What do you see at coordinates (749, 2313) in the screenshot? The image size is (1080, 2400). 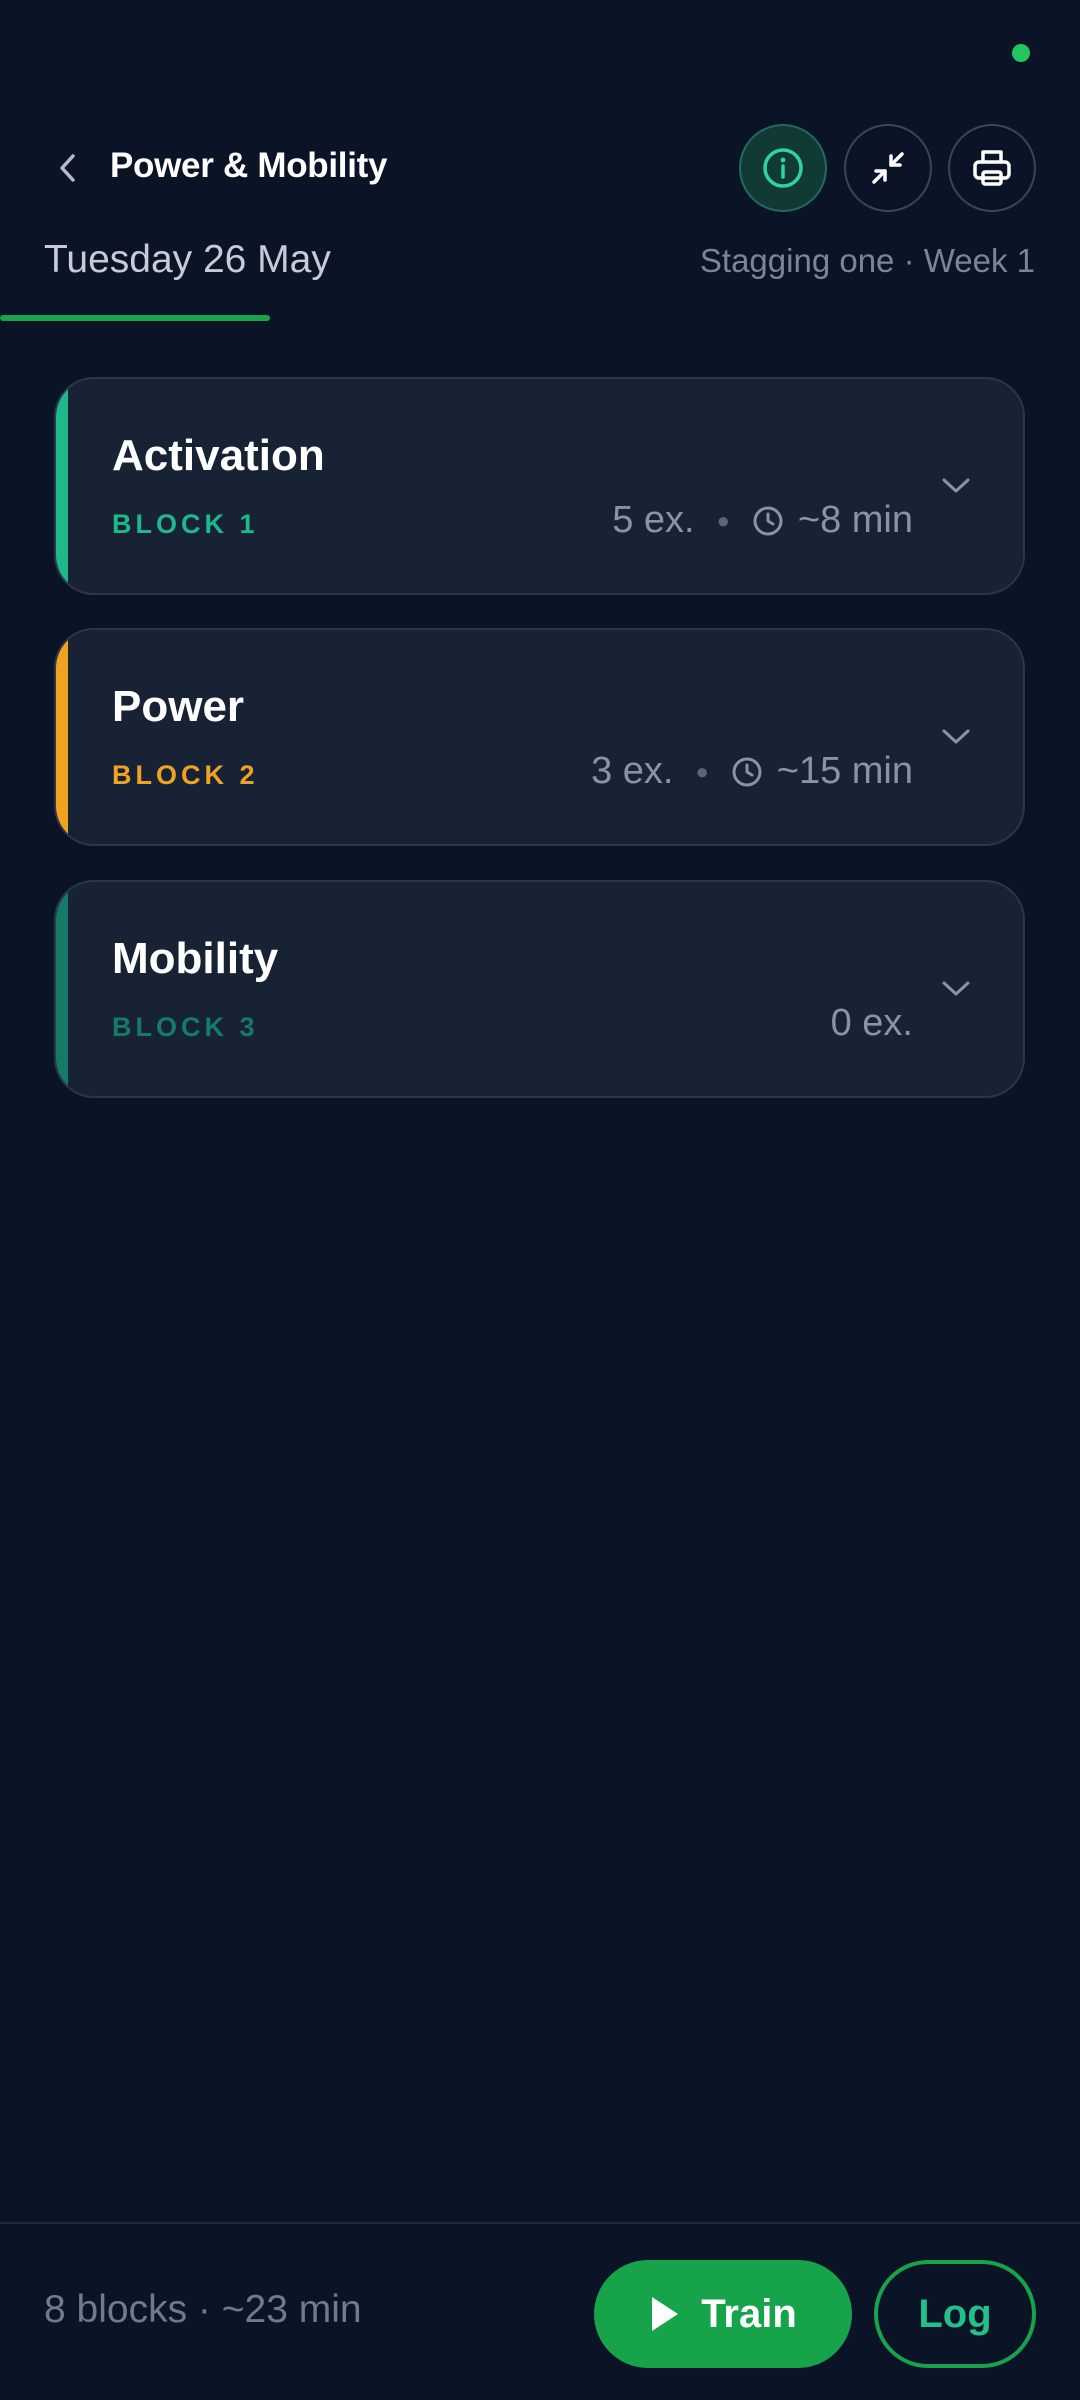 I see `train-button-label: Train` at bounding box center [749, 2313].